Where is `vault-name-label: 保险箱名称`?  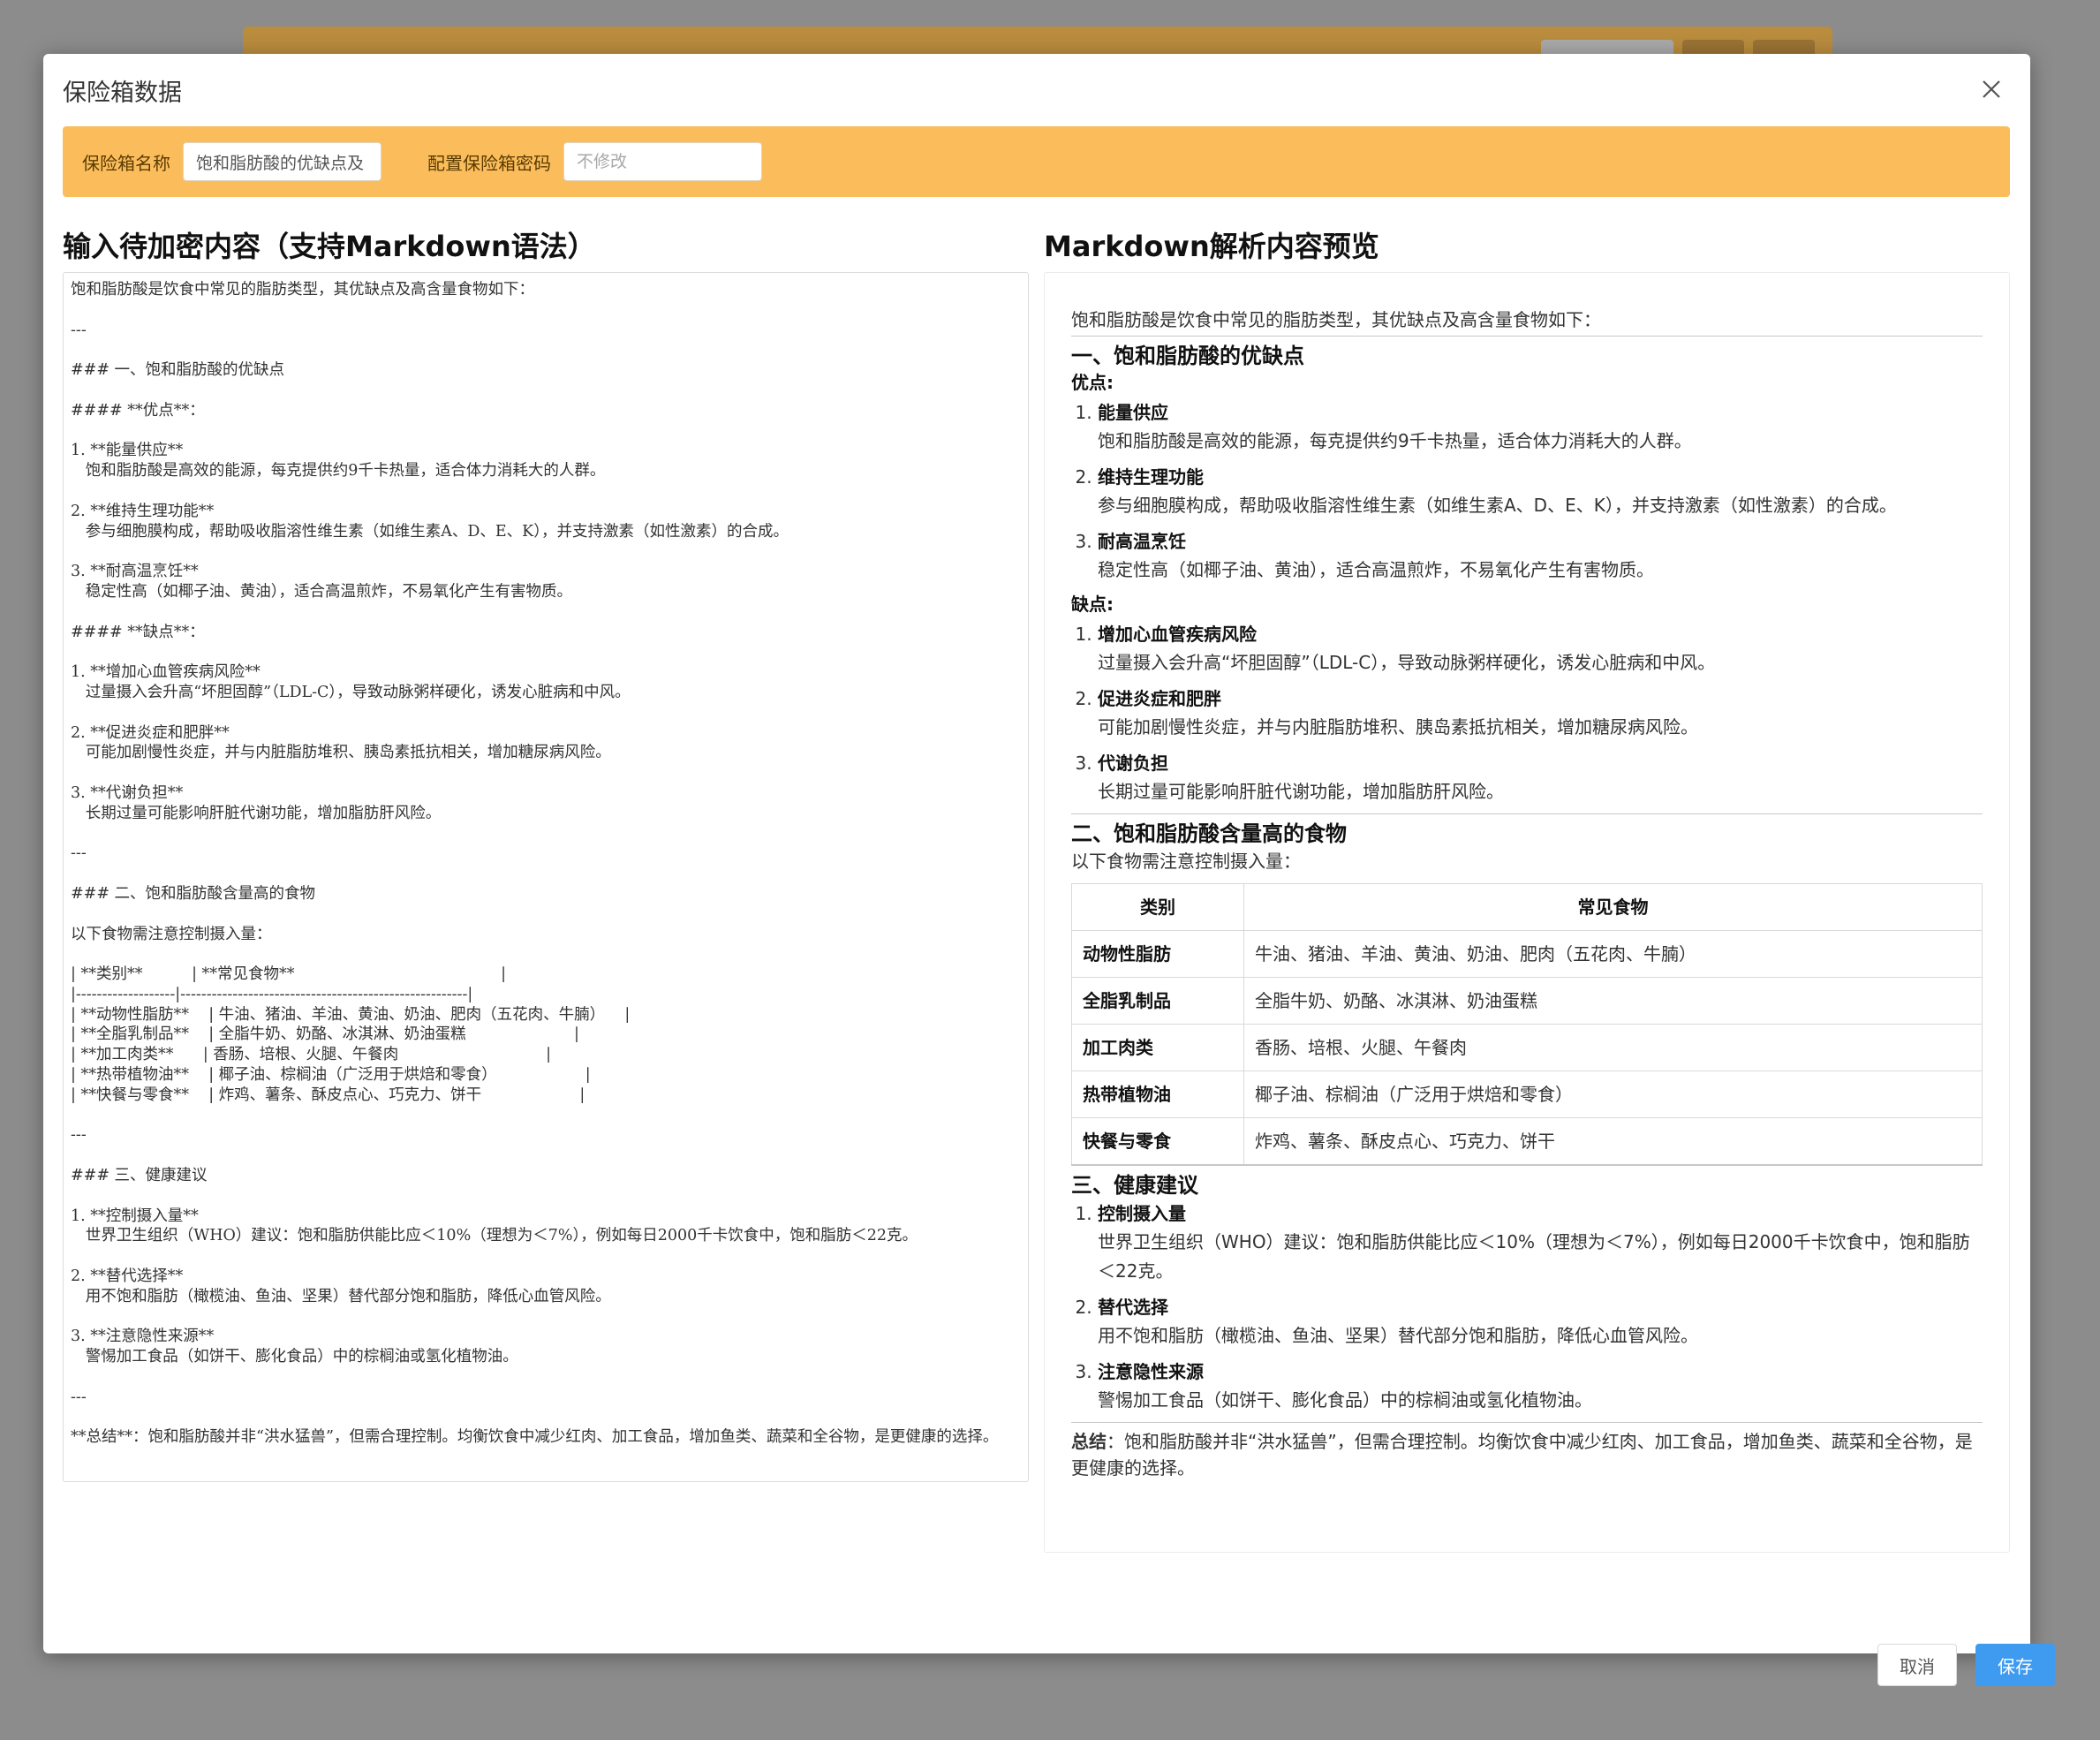
vault-name-label: 保险箱名称 is located at coordinates (126, 163).